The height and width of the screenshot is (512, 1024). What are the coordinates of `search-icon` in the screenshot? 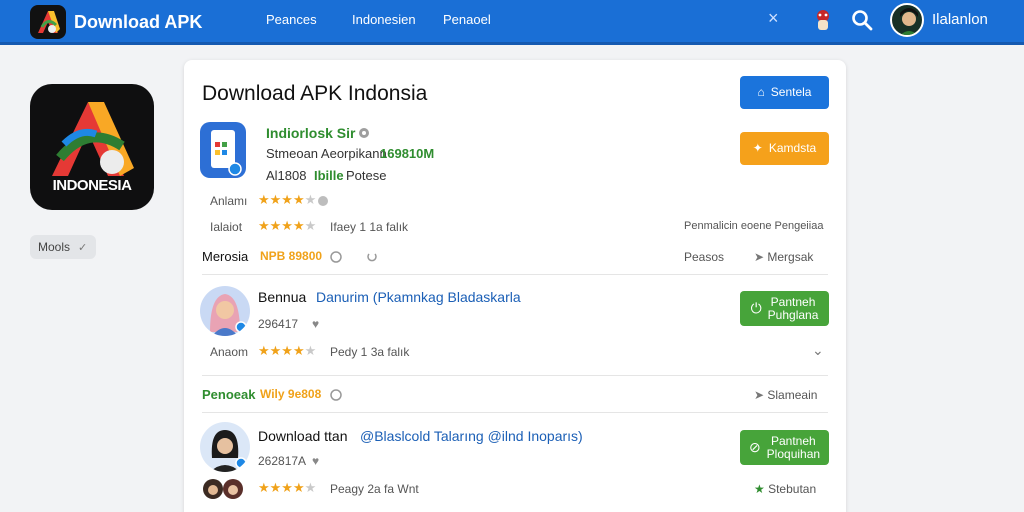 It's located at (862, 20).